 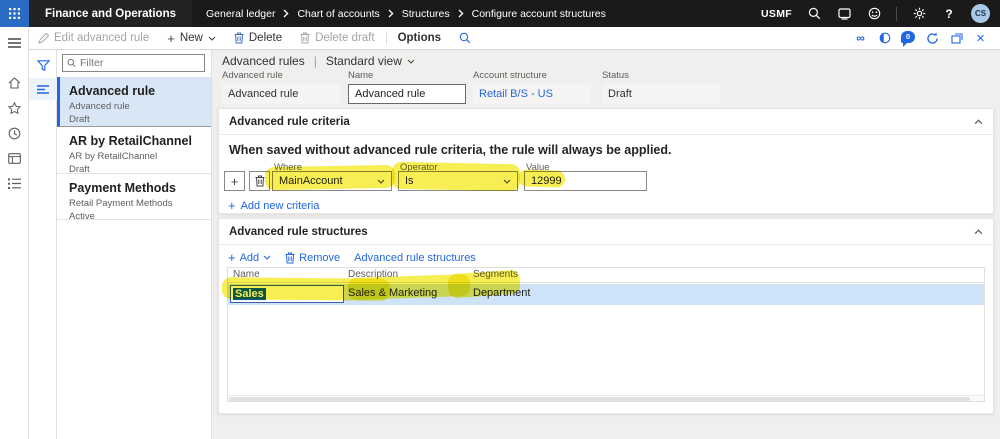 What do you see at coordinates (919, 14) in the screenshot?
I see `settings-gear-icon` at bounding box center [919, 14].